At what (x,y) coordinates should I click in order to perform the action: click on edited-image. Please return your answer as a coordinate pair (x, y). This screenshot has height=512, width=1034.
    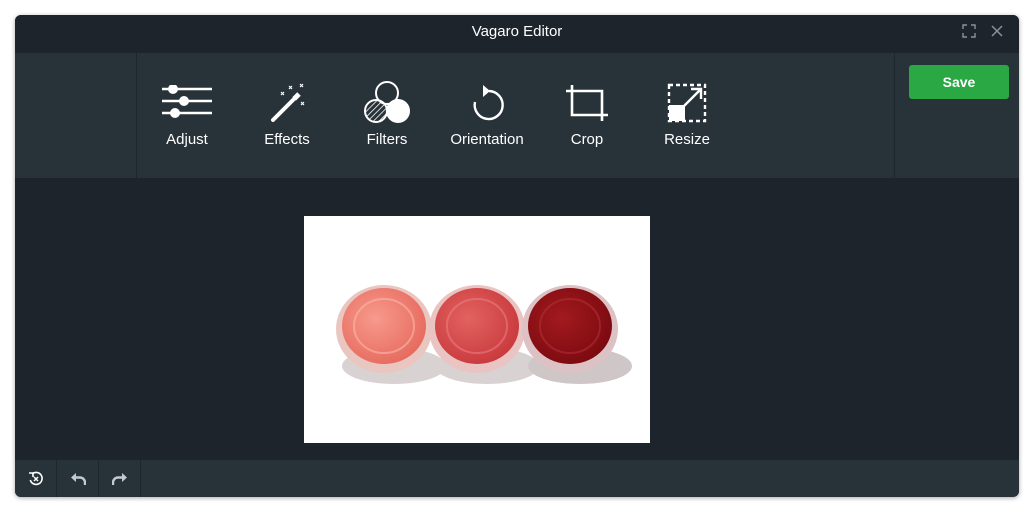
    Looking at the image, I should click on (477, 329).